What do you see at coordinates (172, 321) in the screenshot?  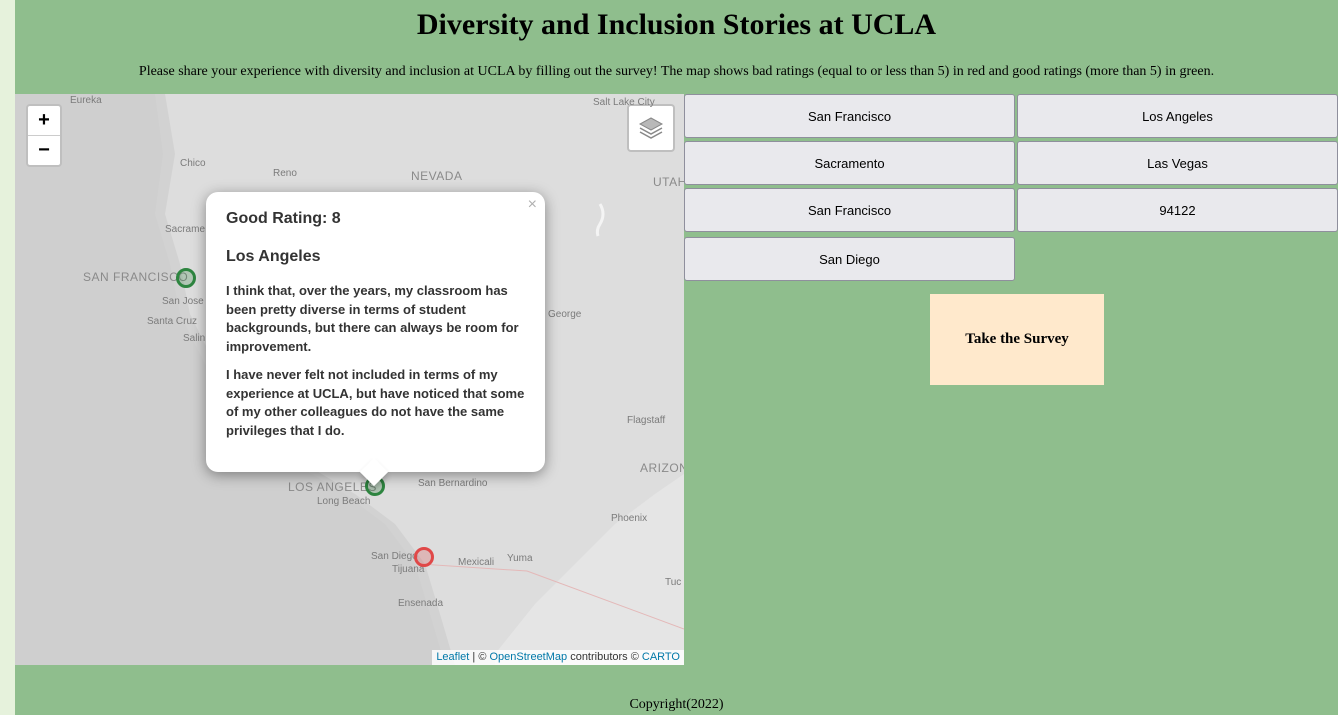 I see `label-santa-cruz: Santa Cruz` at bounding box center [172, 321].